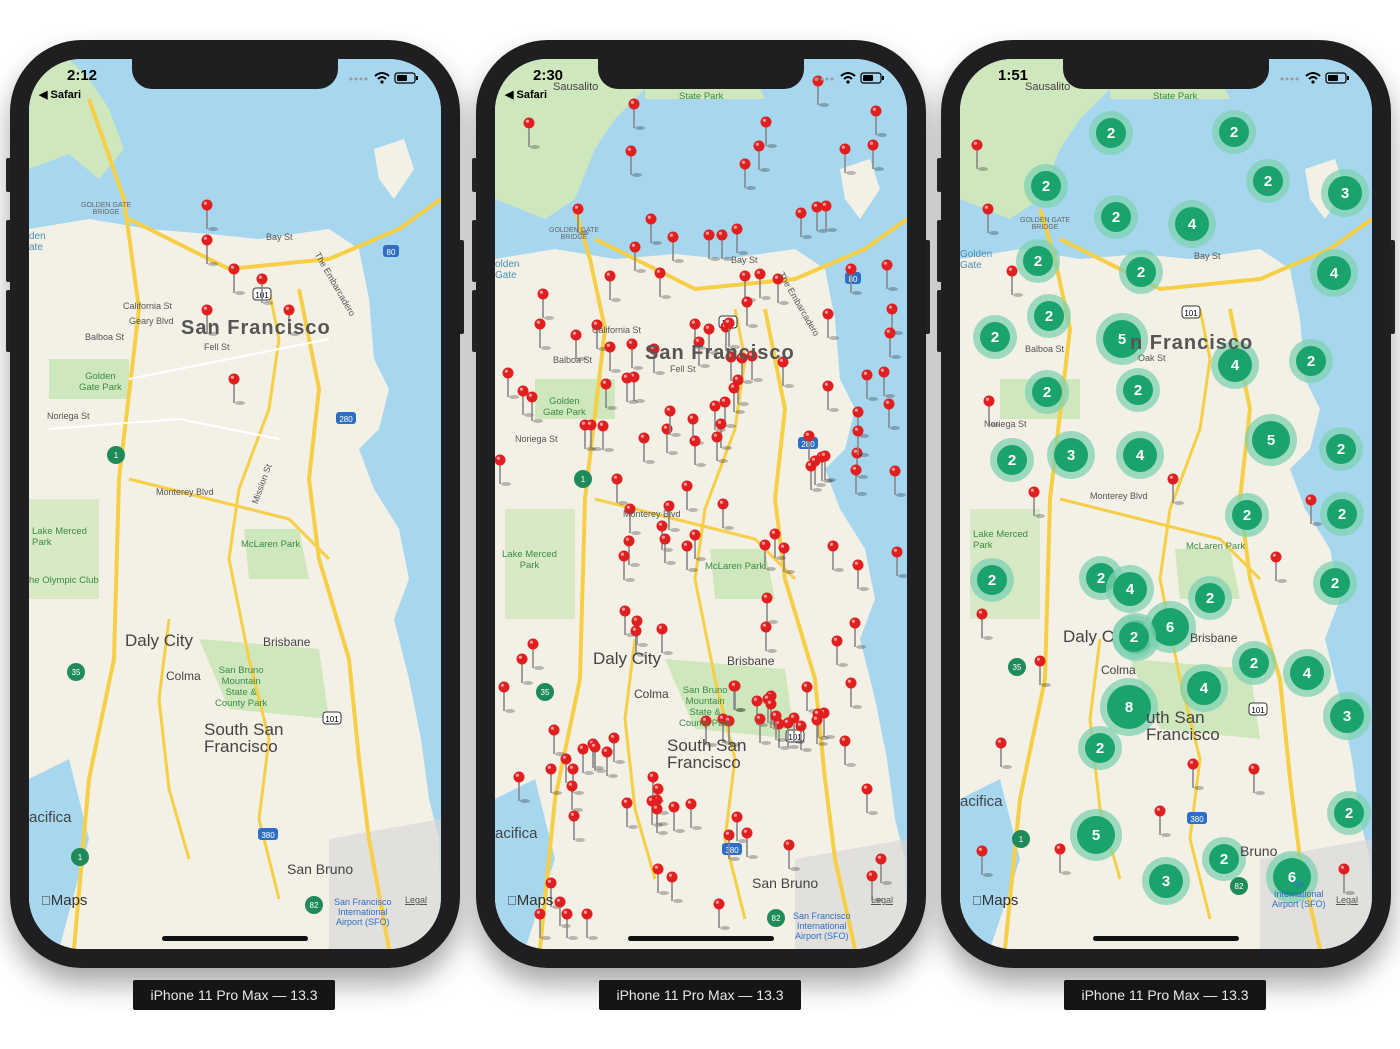  What do you see at coordinates (346, 418) in the screenshot?
I see `route-badge-280: 280` at bounding box center [346, 418].